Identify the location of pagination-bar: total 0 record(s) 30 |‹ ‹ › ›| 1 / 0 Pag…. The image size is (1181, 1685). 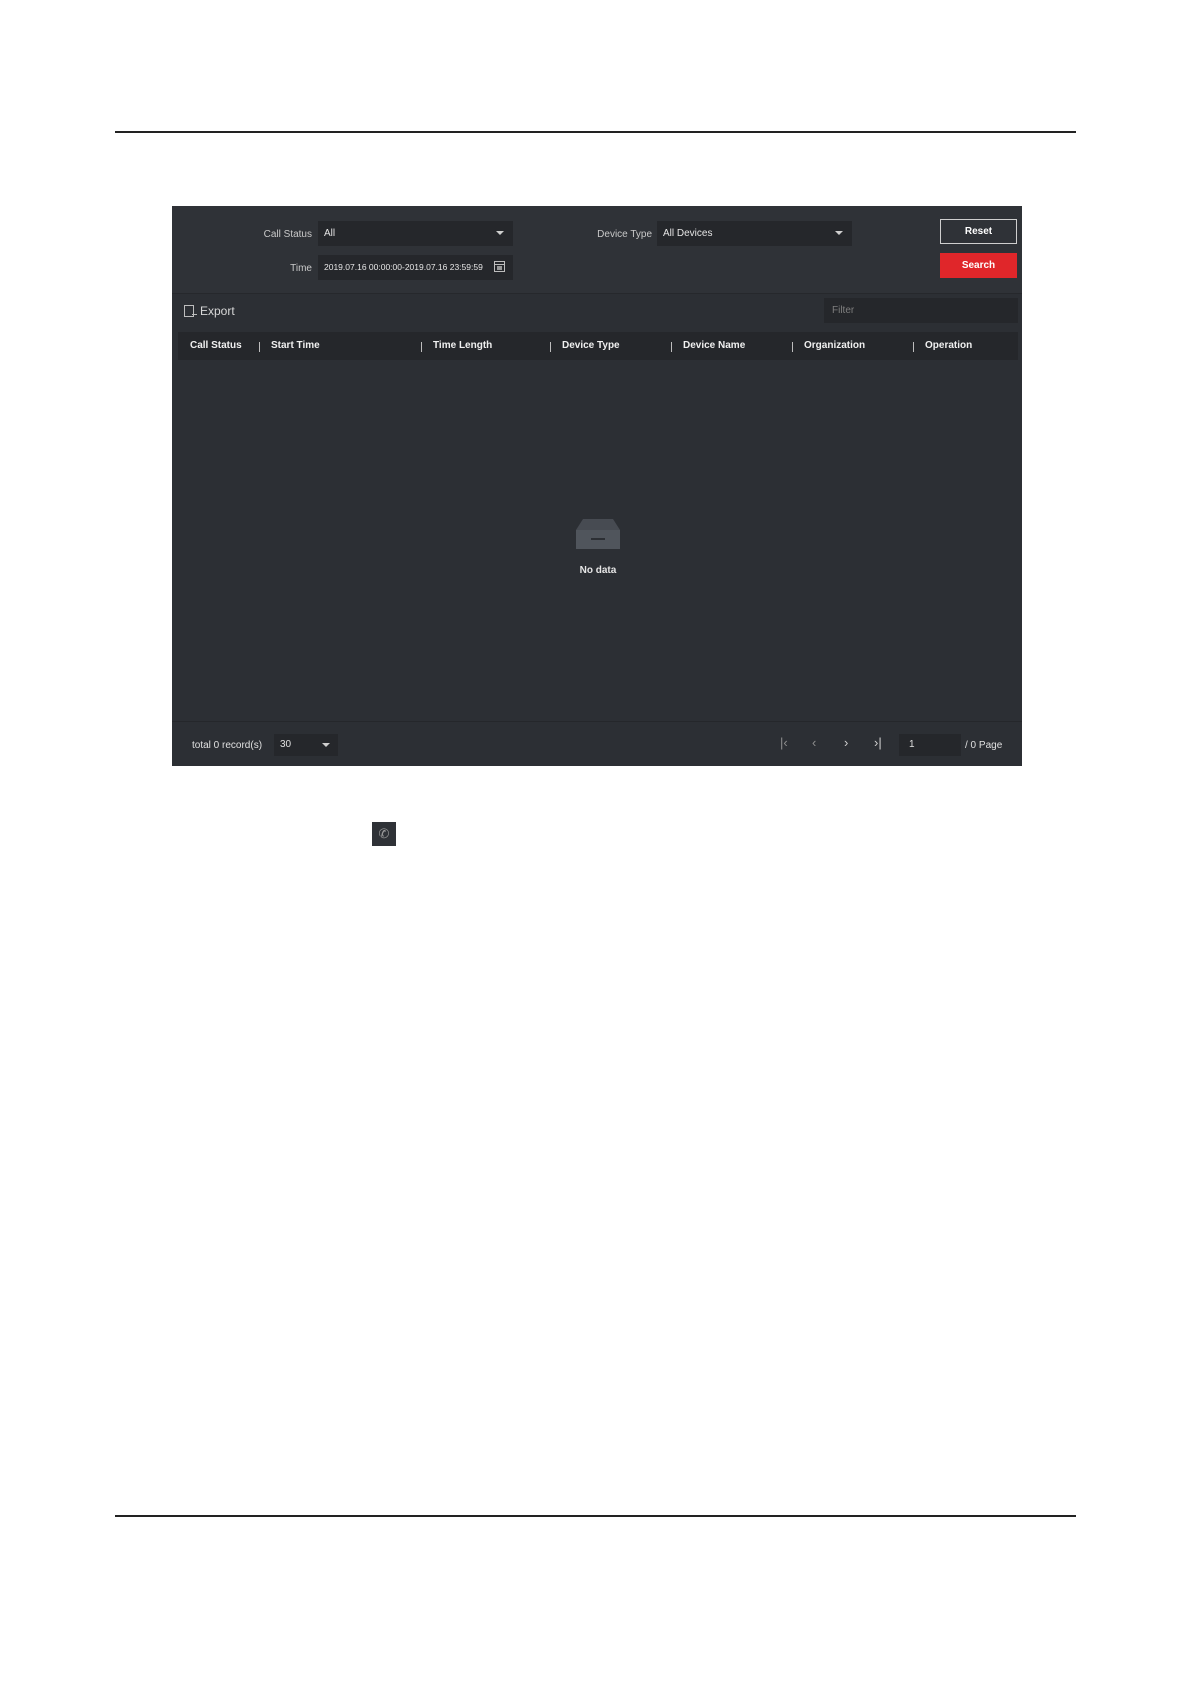
(597, 744).